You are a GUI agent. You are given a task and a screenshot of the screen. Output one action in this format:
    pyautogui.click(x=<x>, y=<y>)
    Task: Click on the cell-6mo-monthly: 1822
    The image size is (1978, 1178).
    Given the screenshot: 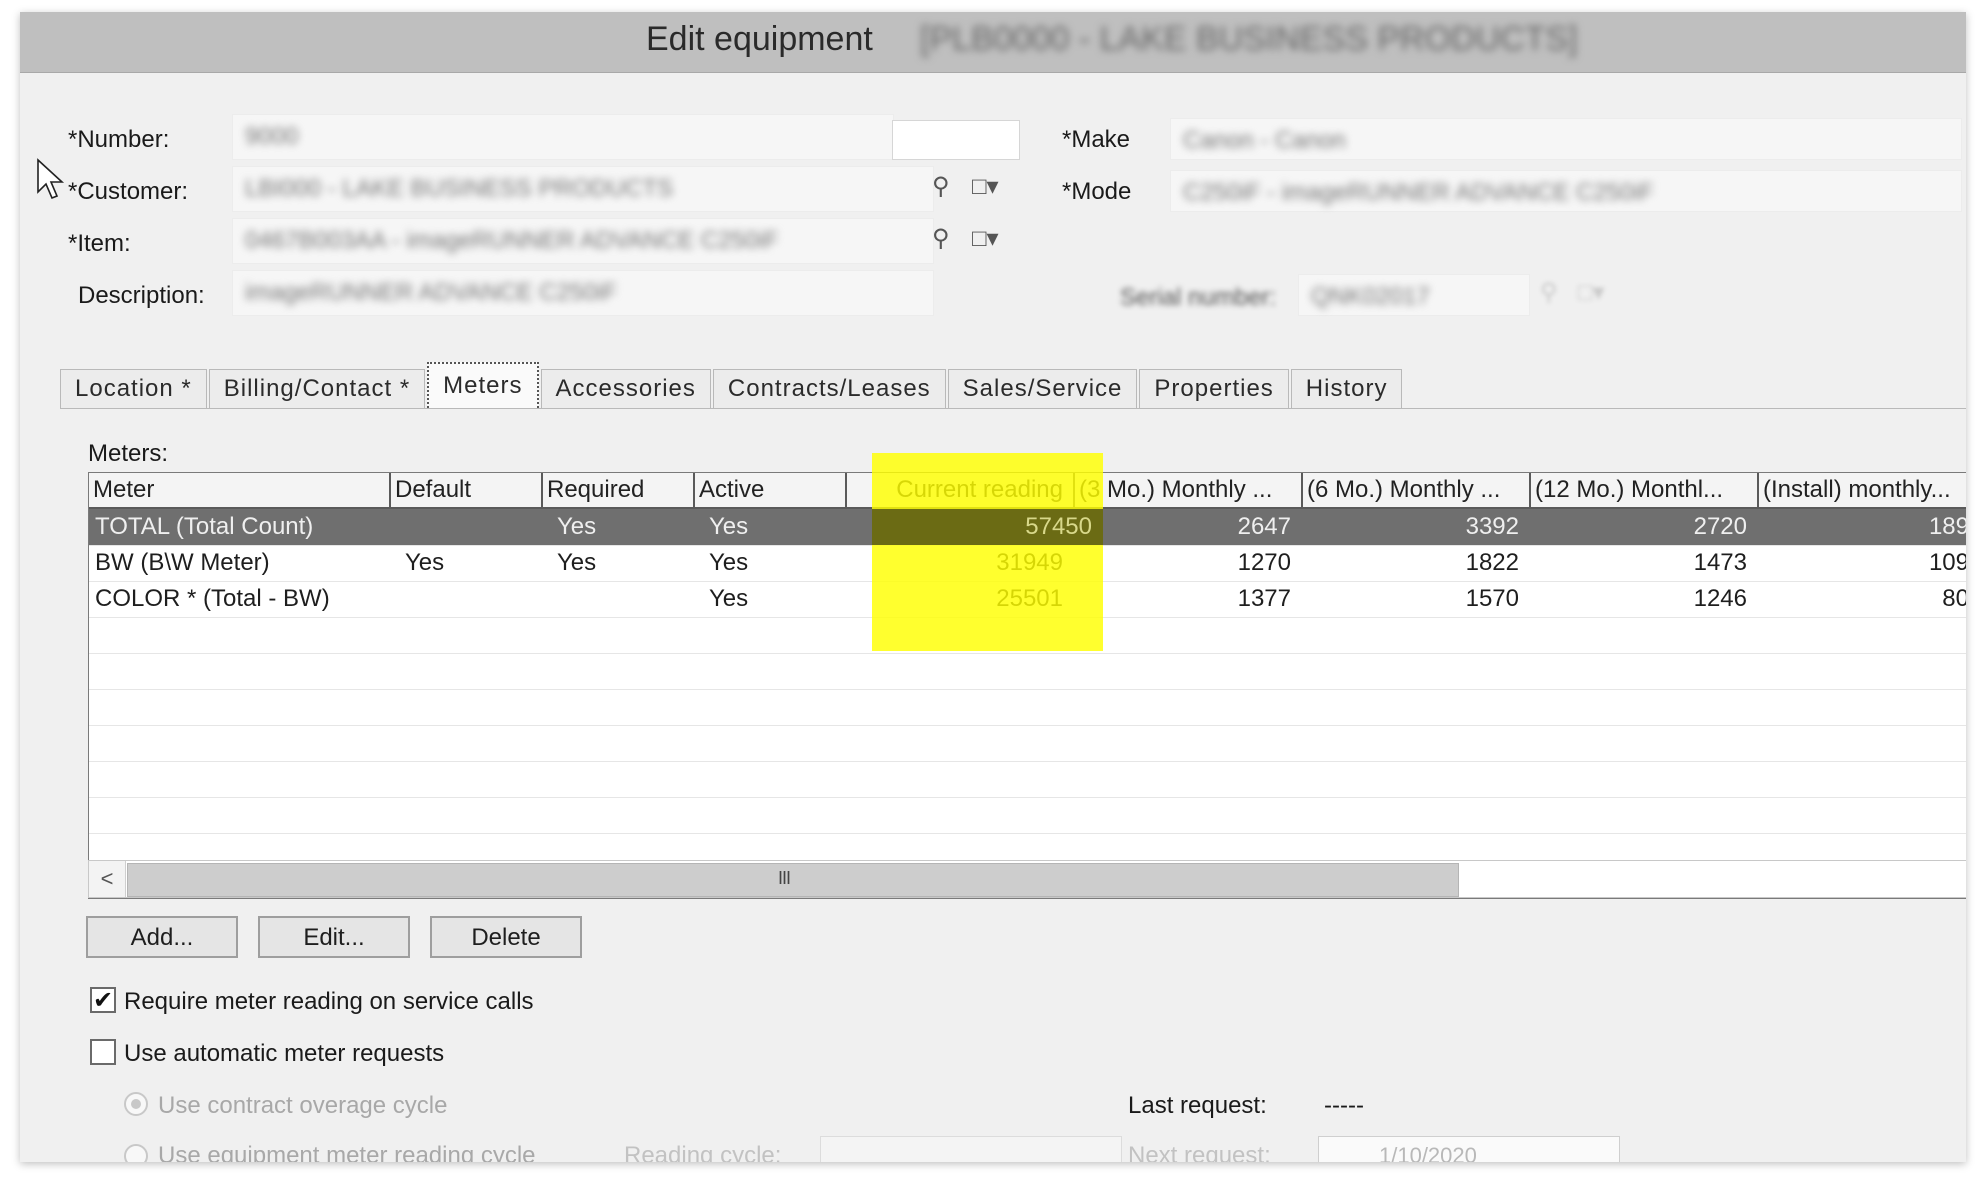 What is the action you would take?
    pyautogui.click(x=1492, y=562)
    